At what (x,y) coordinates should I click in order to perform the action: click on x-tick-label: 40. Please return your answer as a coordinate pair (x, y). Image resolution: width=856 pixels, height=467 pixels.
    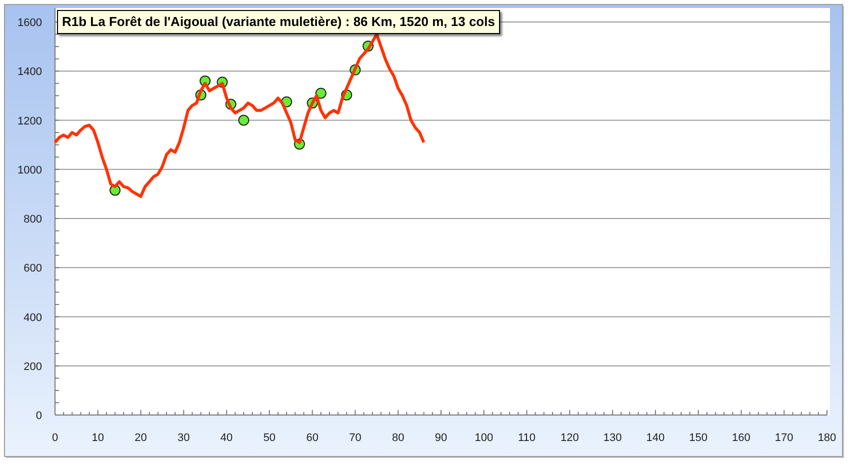
    Looking at the image, I should click on (226, 438).